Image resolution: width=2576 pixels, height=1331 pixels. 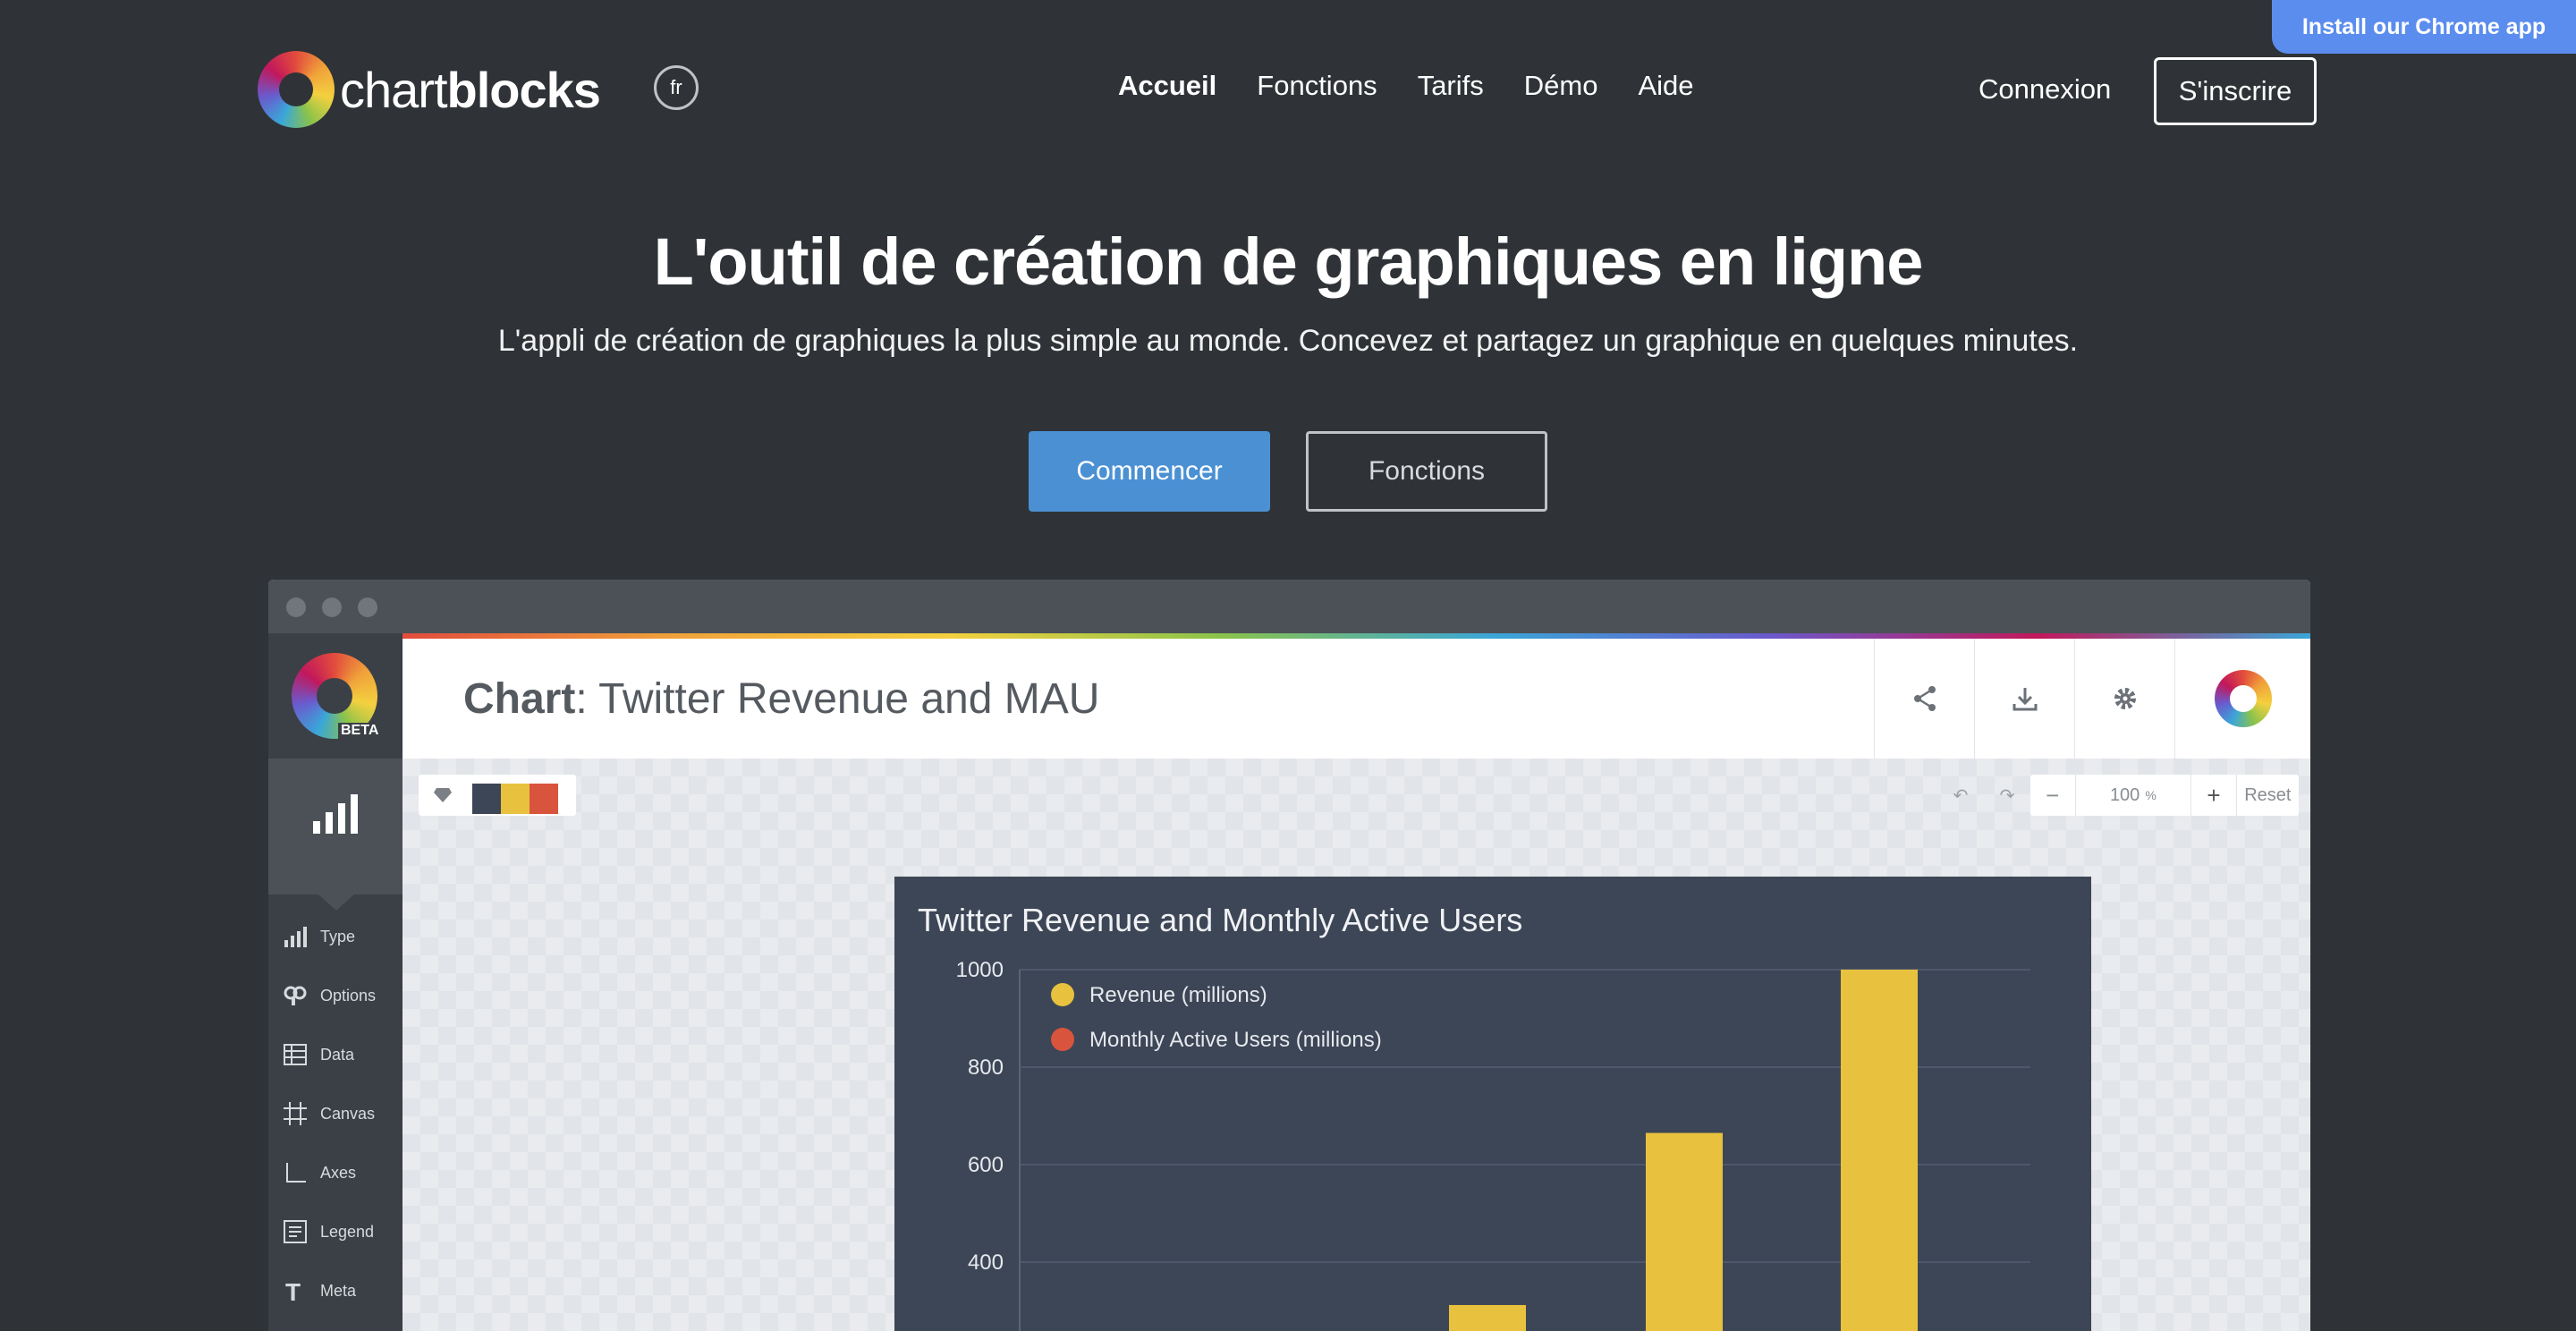 What do you see at coordinates (2424, 27) in the screenshot?
I see `install-chrome-app-button: Install our Chrome app` at bounding box center [2424, 27].